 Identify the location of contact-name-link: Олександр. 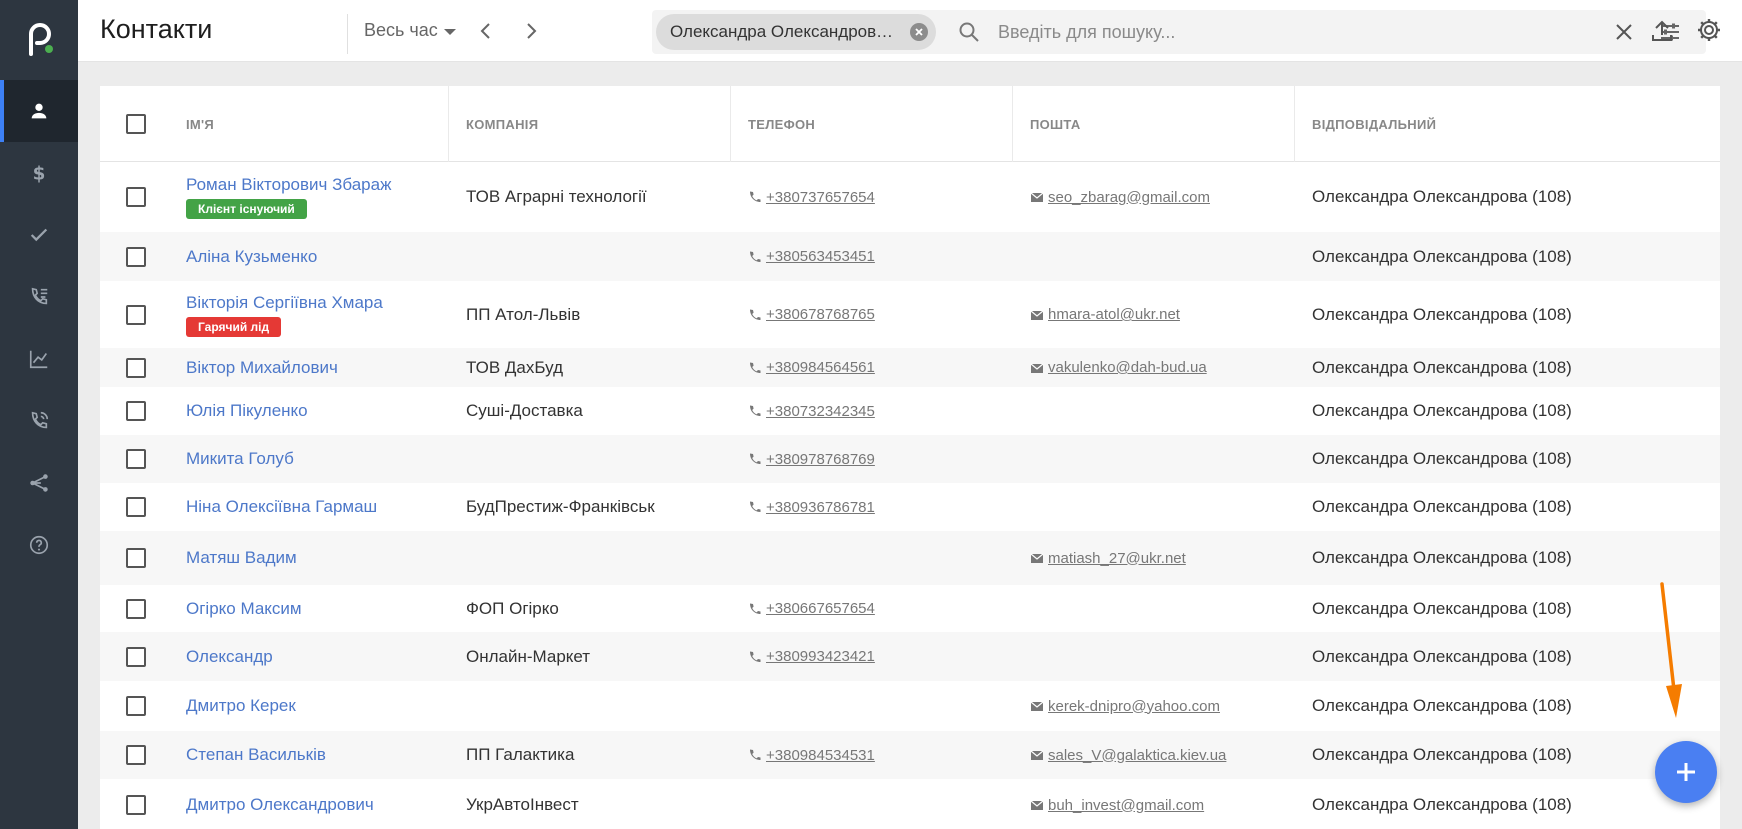
(229, 657).